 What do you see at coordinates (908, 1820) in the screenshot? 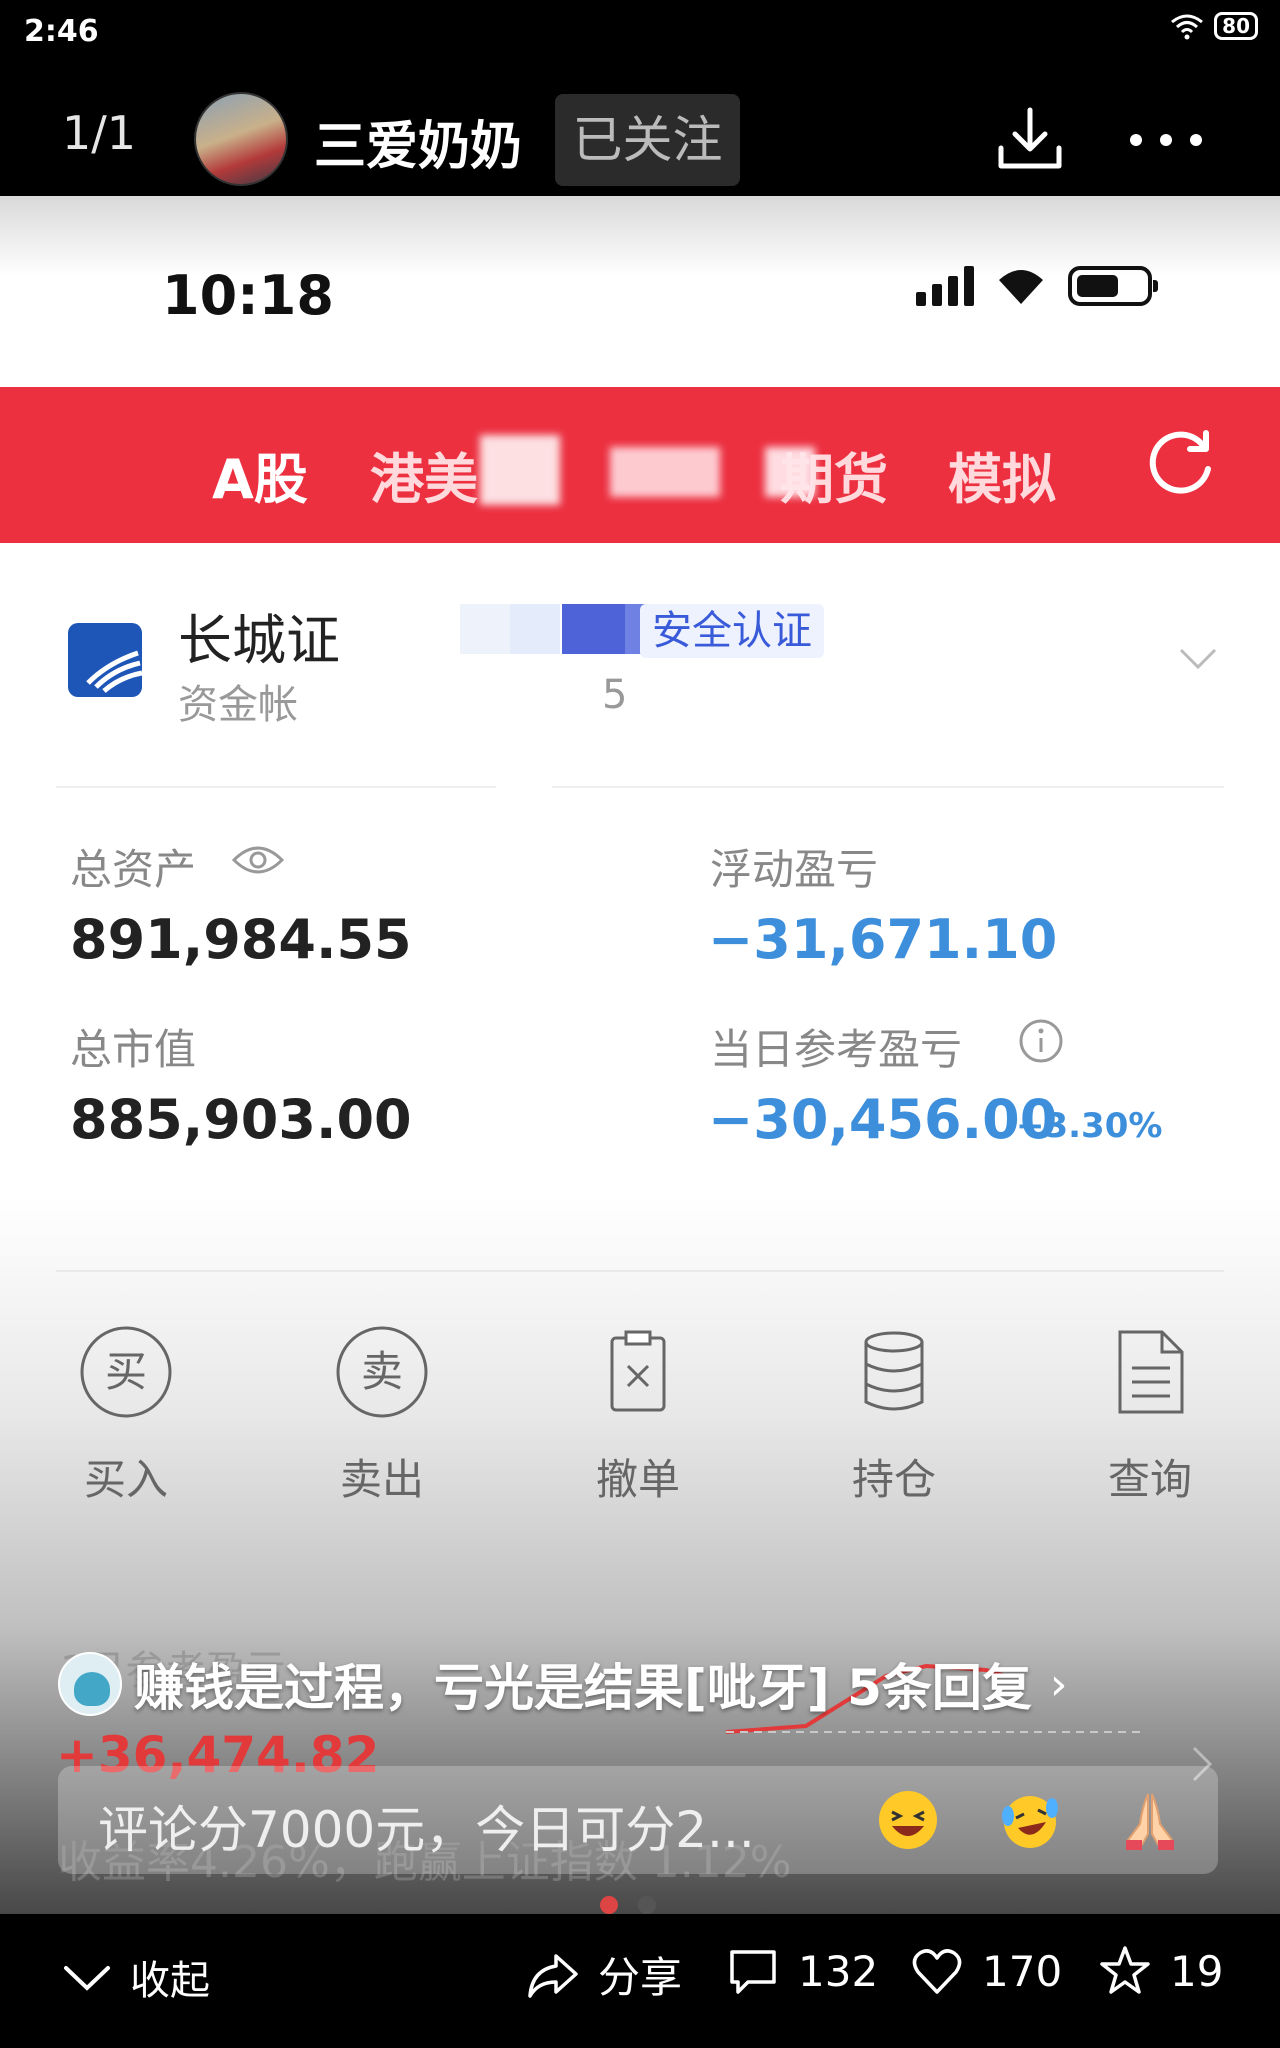
I see `grinning-emoji` at bounding box center [908, 1820].